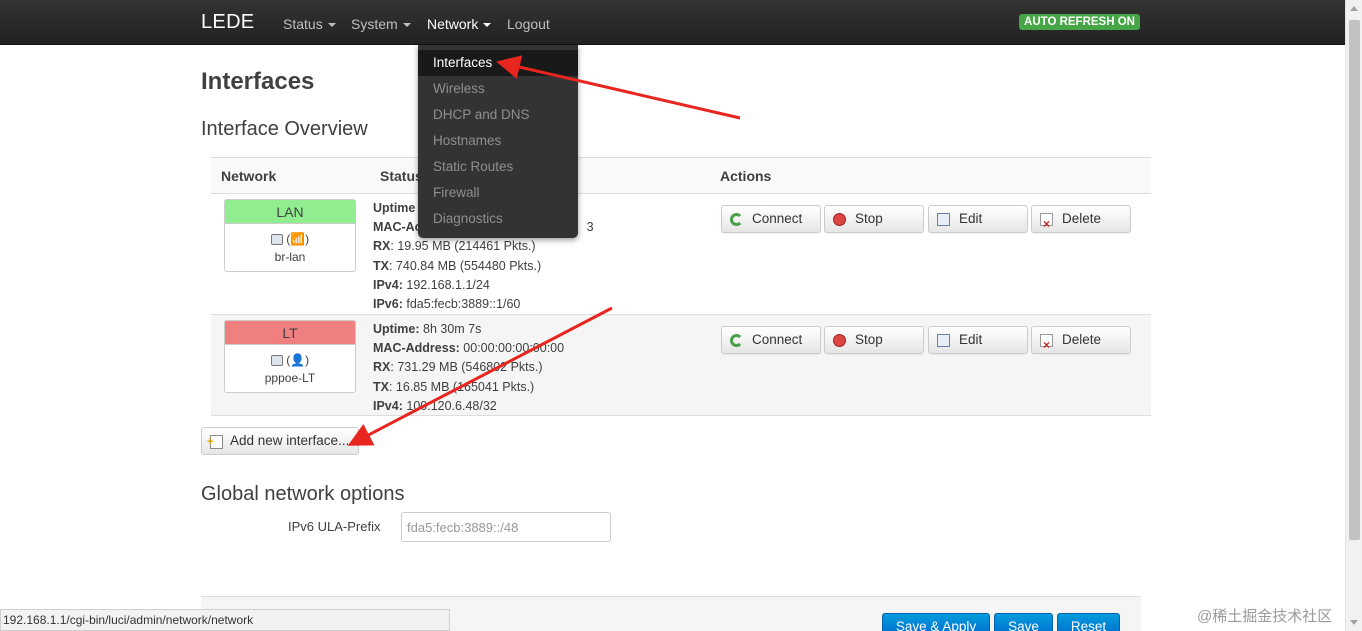  I want to click on menu-item-hostnames: Hostnames, so click(498, 141).